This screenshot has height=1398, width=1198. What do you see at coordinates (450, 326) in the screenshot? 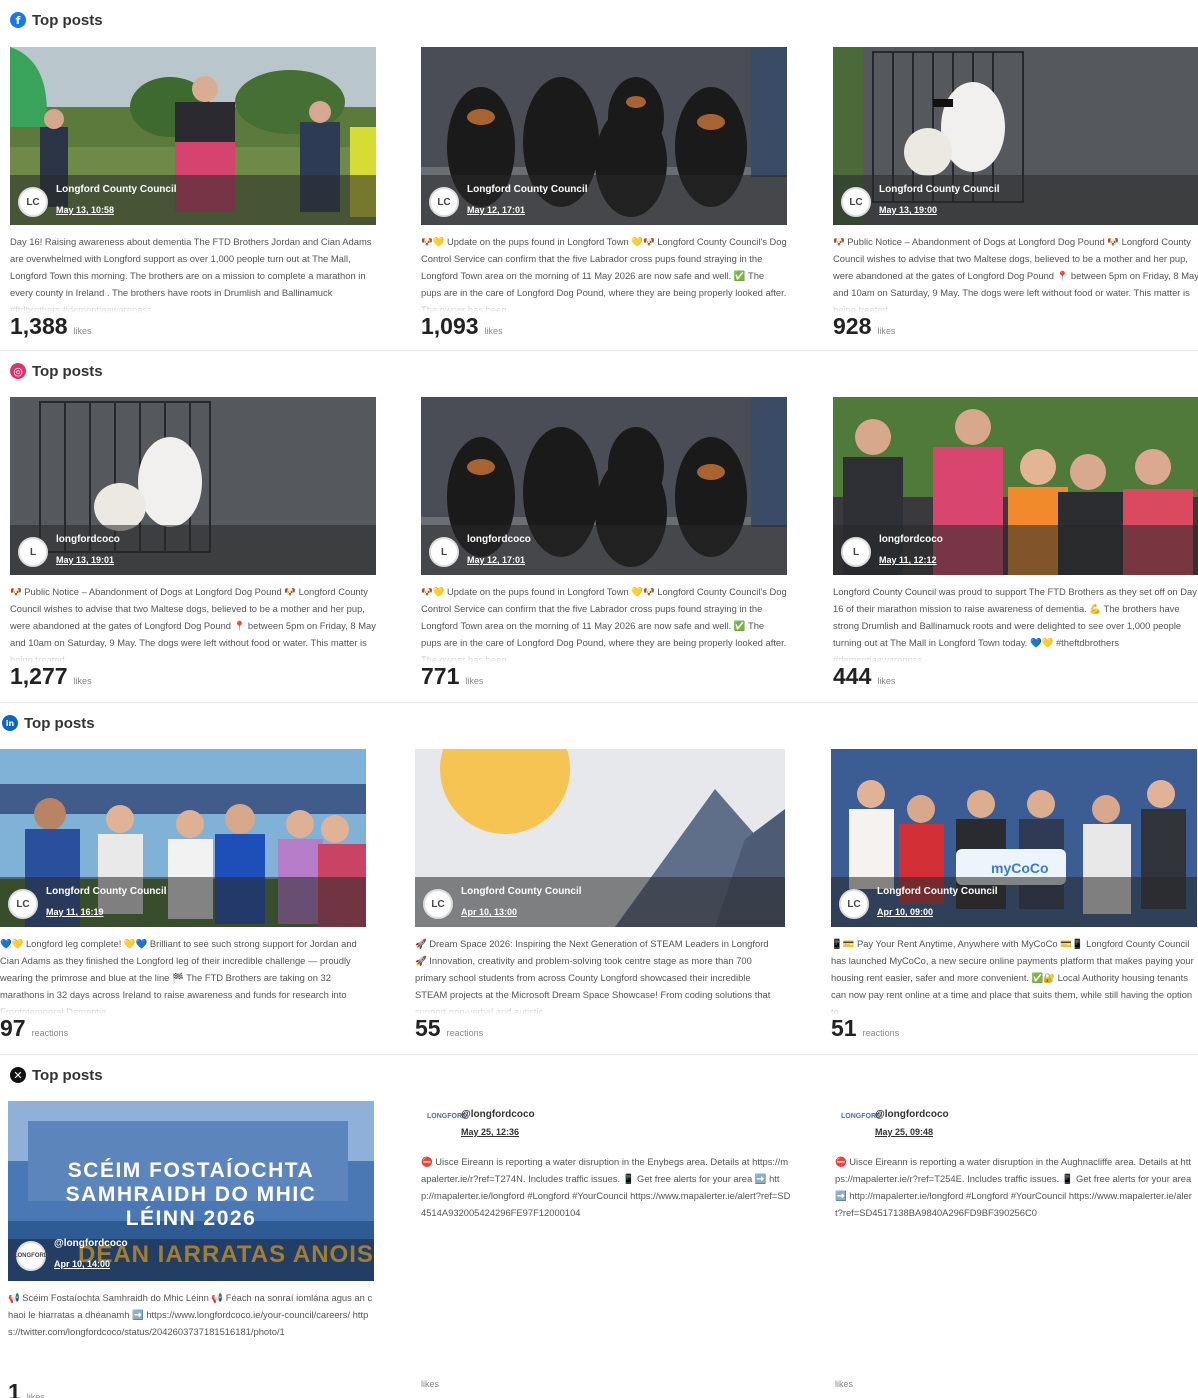
I see `likes-count: 1,093` at bounding box center [450, 326].